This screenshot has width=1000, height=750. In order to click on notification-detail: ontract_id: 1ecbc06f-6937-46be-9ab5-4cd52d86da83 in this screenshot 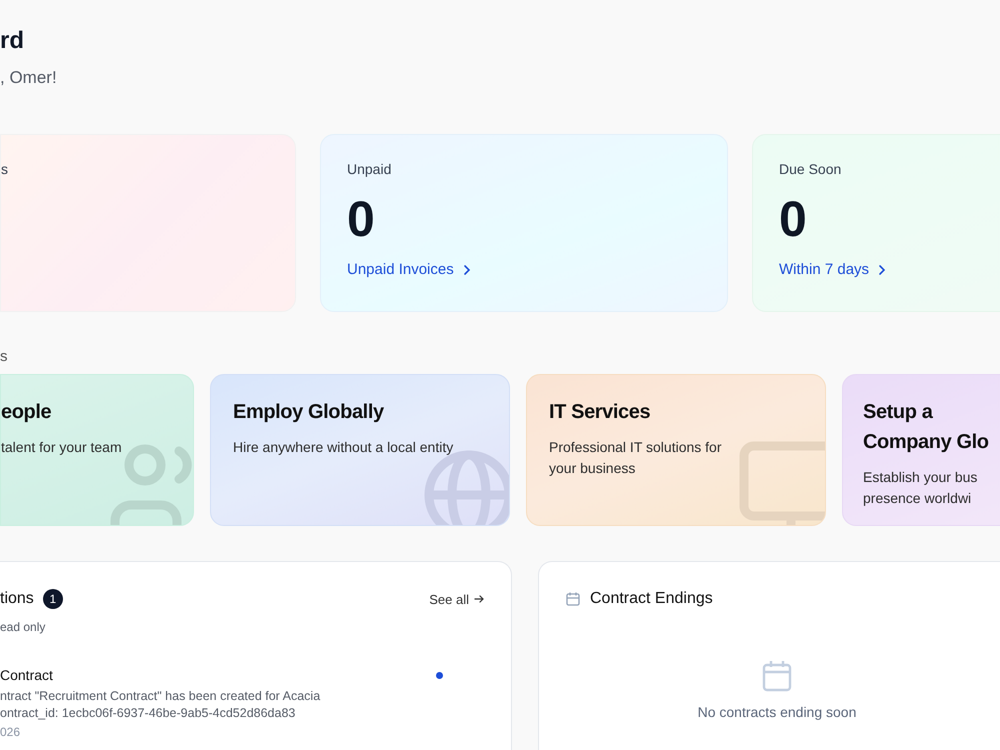, I will do `click(148, 713)`.